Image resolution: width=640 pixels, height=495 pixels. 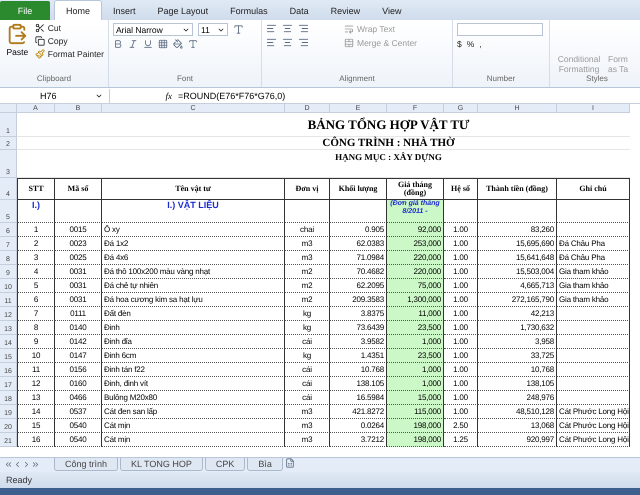 I want to click on table-cell: 10,768, so click(x=517, y=370).